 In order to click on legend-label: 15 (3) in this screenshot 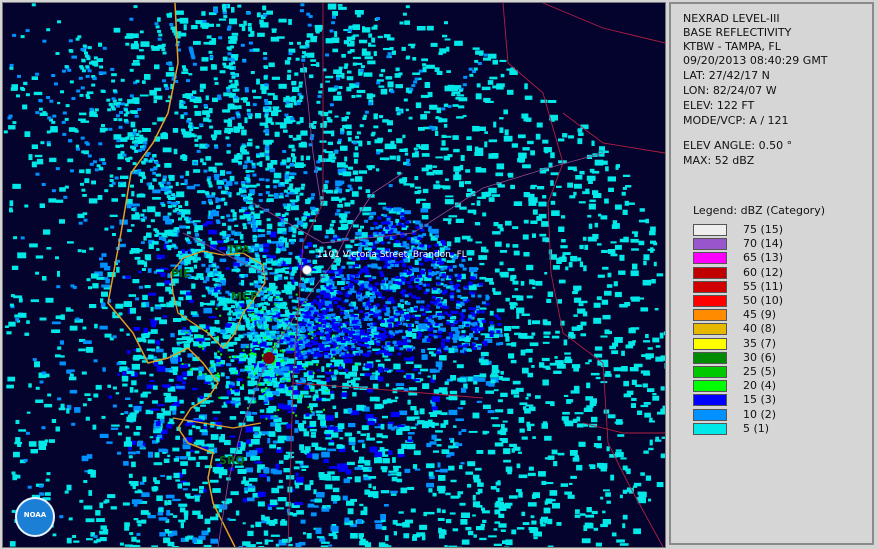, I will do `click(760, 400)`.